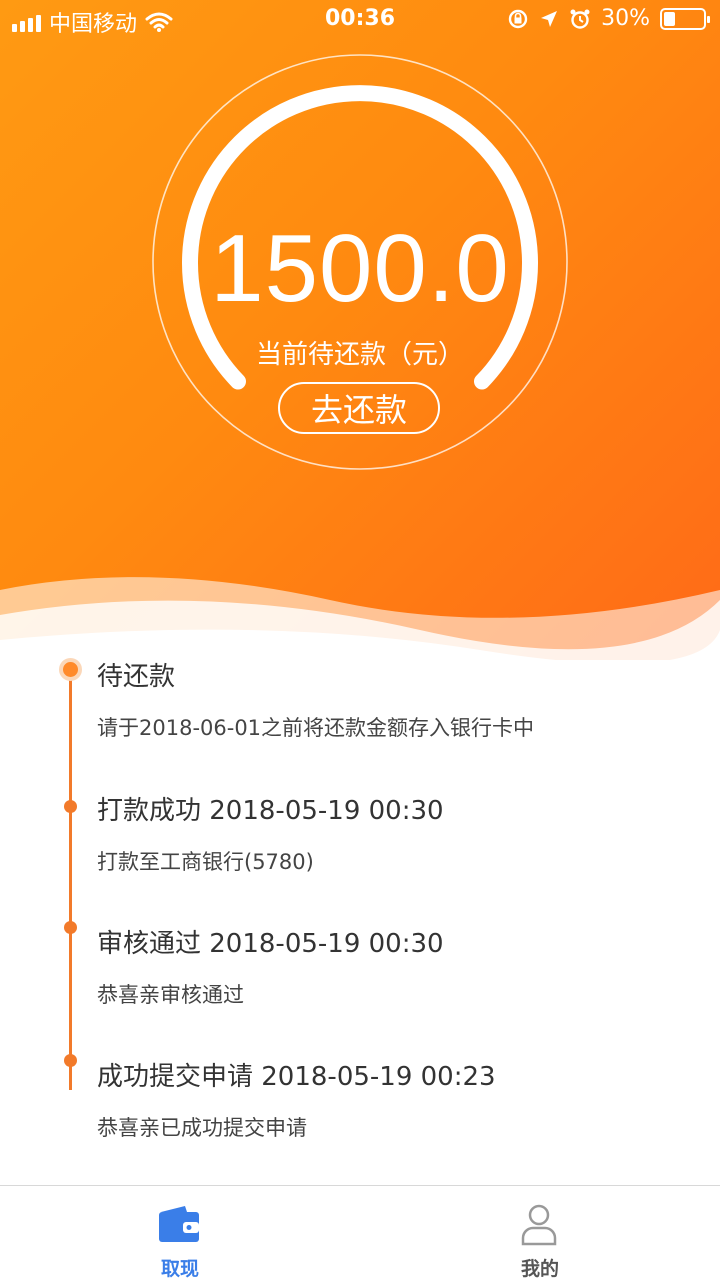 This screenshot has width=720, height=1280. I want to click on timeline-title: 待还款, so click(136, 677).